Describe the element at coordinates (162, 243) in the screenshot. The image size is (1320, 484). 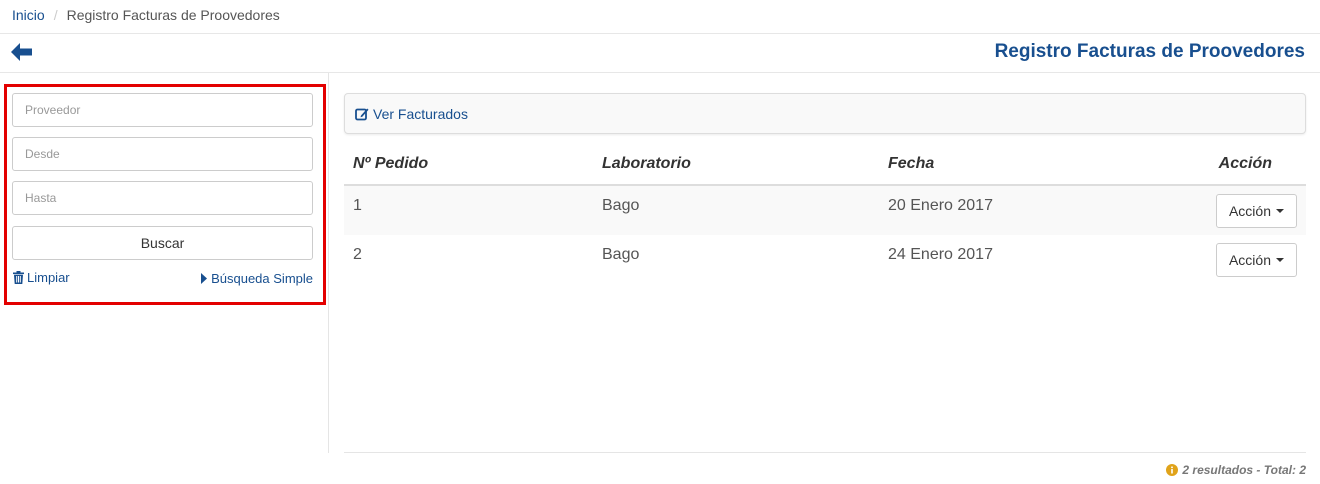
I see `buscar-button: Buscar` at that location.